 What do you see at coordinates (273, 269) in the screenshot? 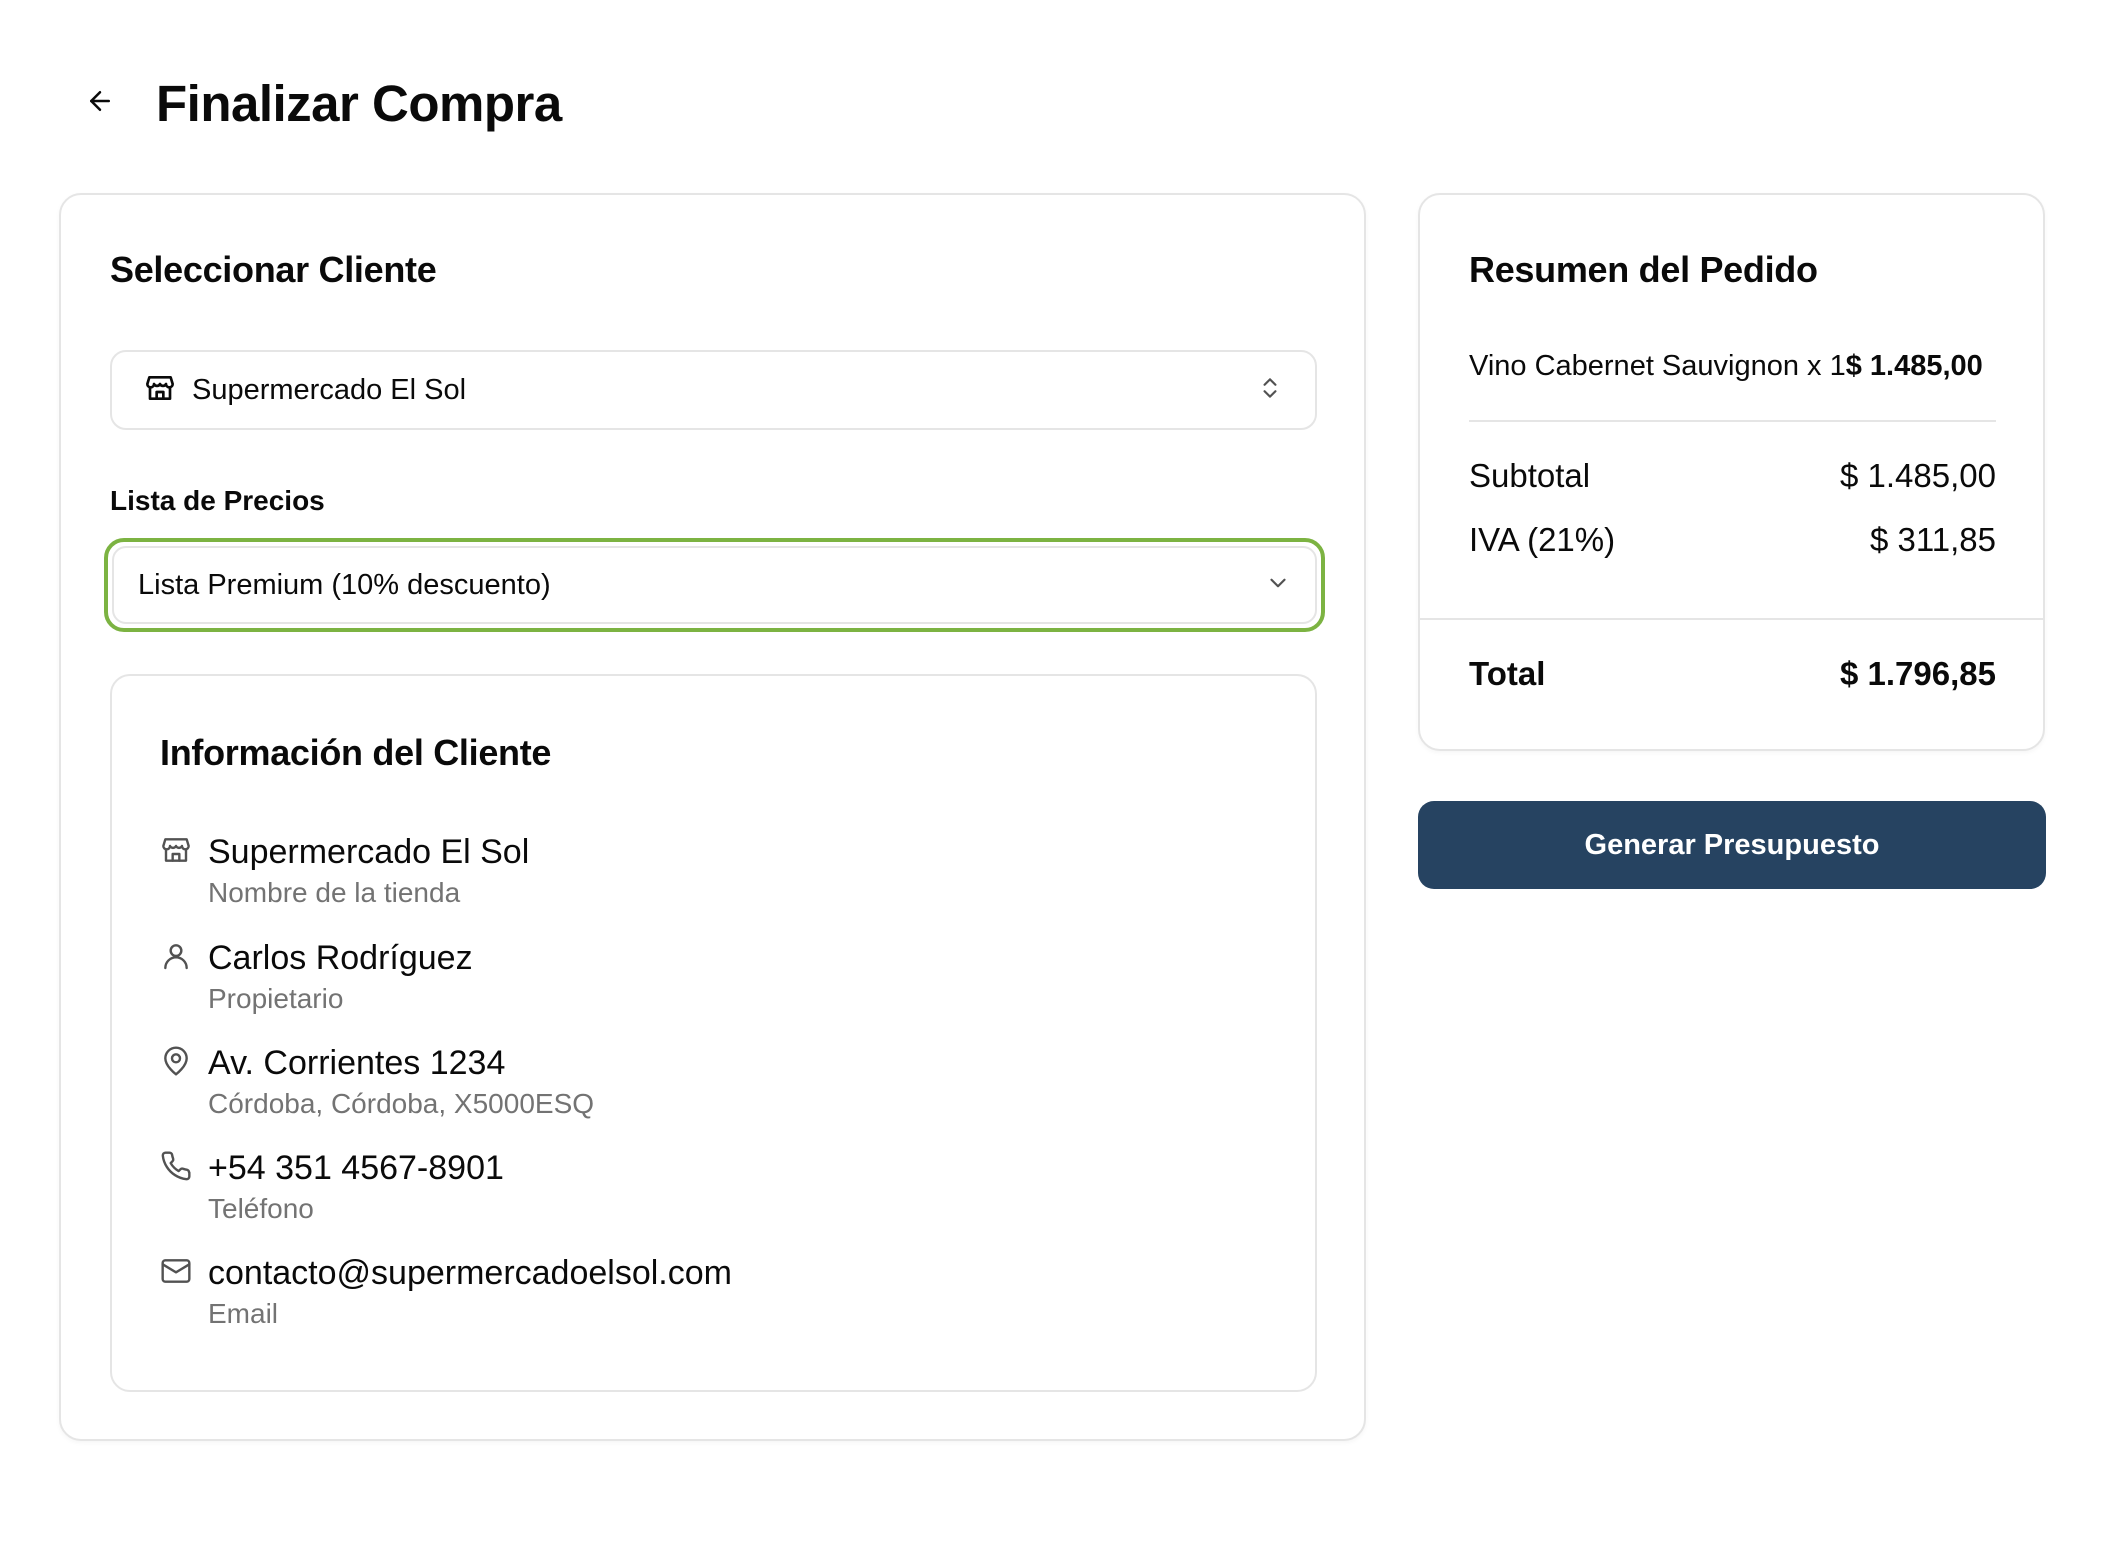
I see `client-section-title: Seleccionar Cliente` at bounding box center [273, 269].